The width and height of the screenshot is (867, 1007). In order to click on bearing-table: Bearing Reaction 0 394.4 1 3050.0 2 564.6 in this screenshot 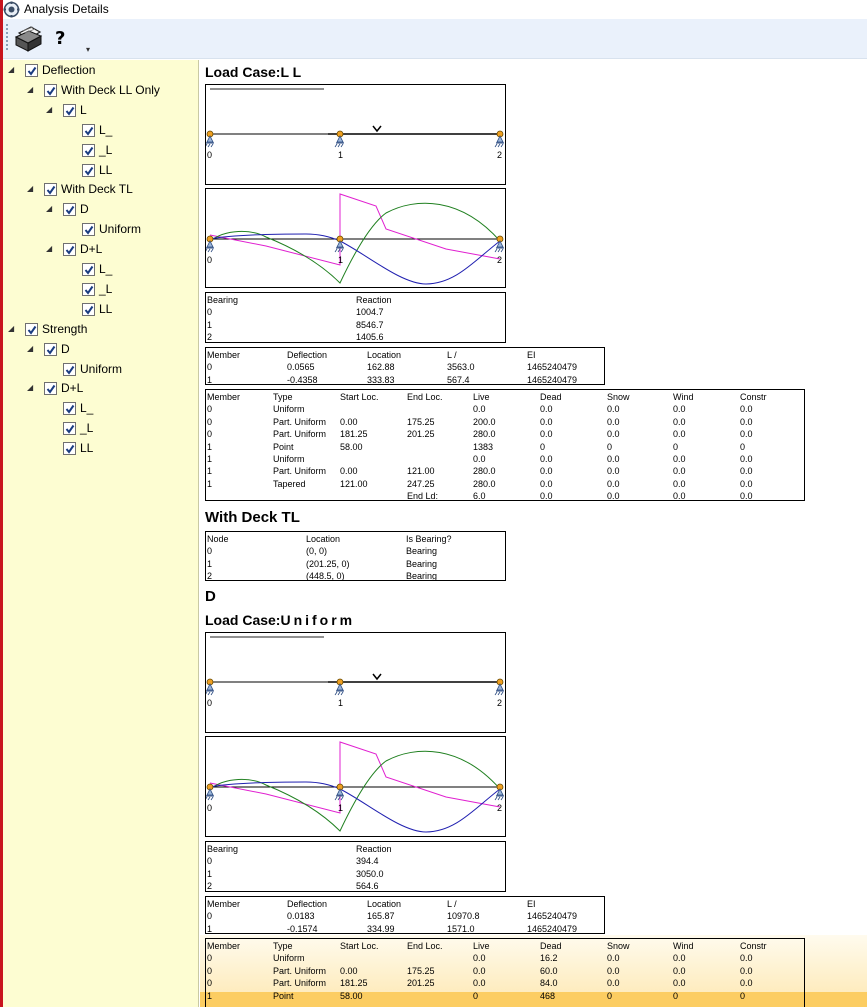, I will do `click(355, 866)`.